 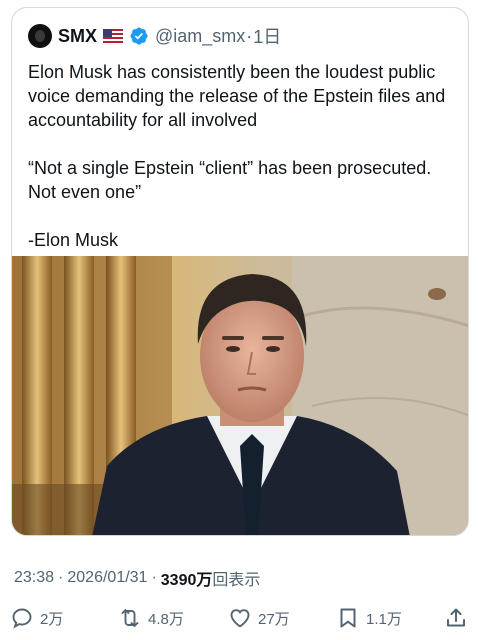 I want to click on heart-icon, so click(x=240, y=618).